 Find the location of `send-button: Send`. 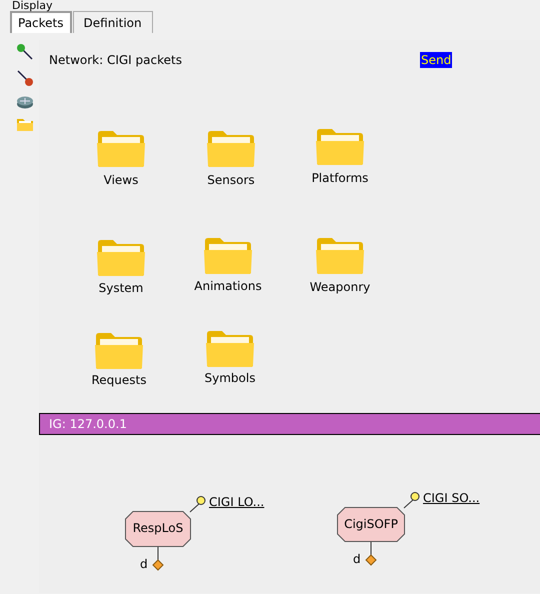

send-button: Send is located at coordinates (436, 60).